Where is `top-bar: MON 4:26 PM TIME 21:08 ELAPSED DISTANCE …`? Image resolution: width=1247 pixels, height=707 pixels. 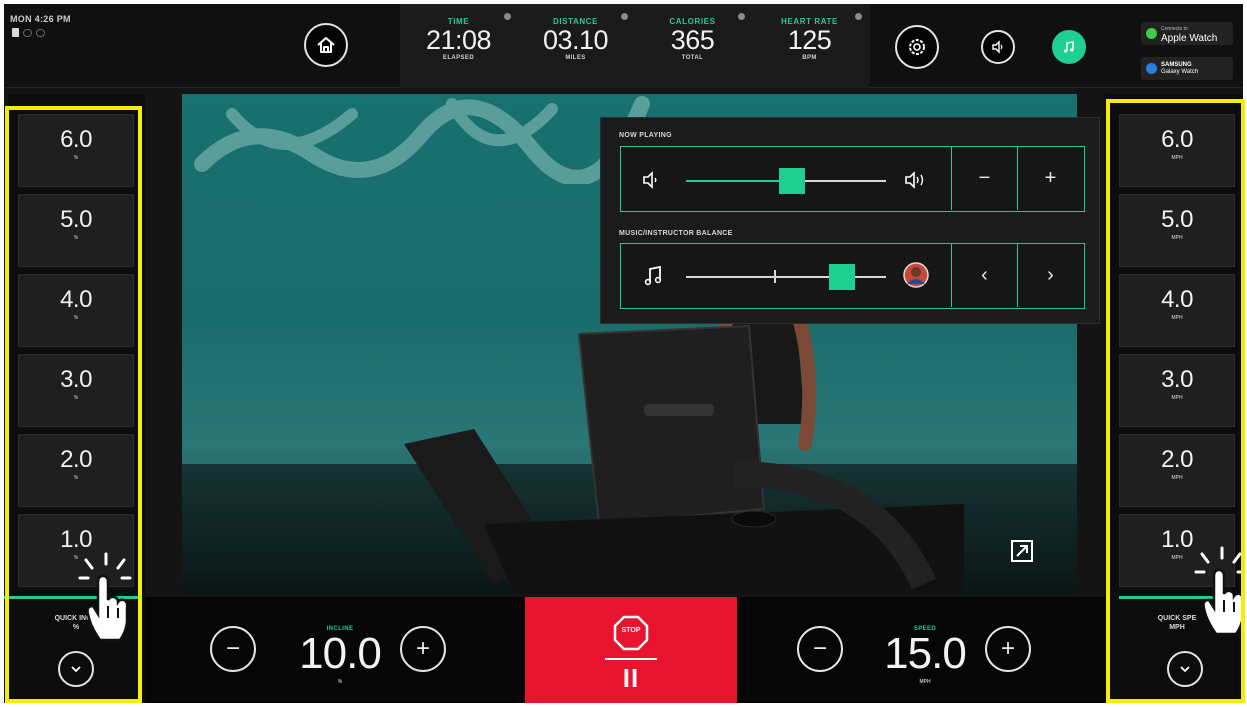 top-bar: MON 4:26 PM TIME 21:08 ELAPSED DISTANCE … is located at coordinates (623, 46).